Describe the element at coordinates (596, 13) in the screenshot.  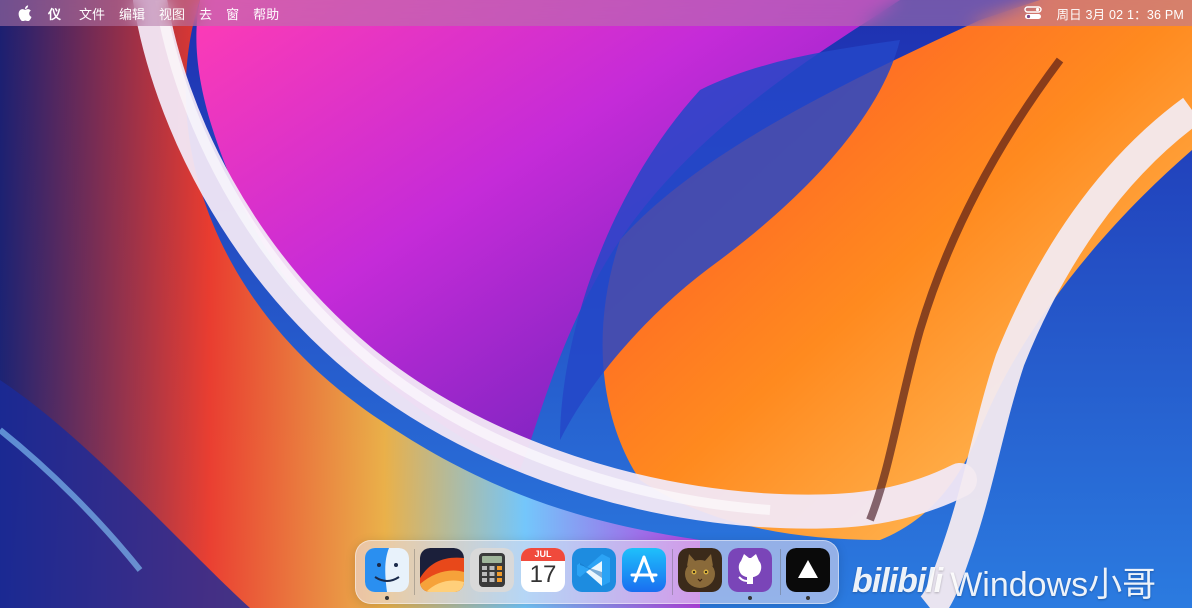
I see `menu-bar: 仪 文件 编辑 视图 去 窗 帮助 周日 3月 02 1：36 PM` at that location.